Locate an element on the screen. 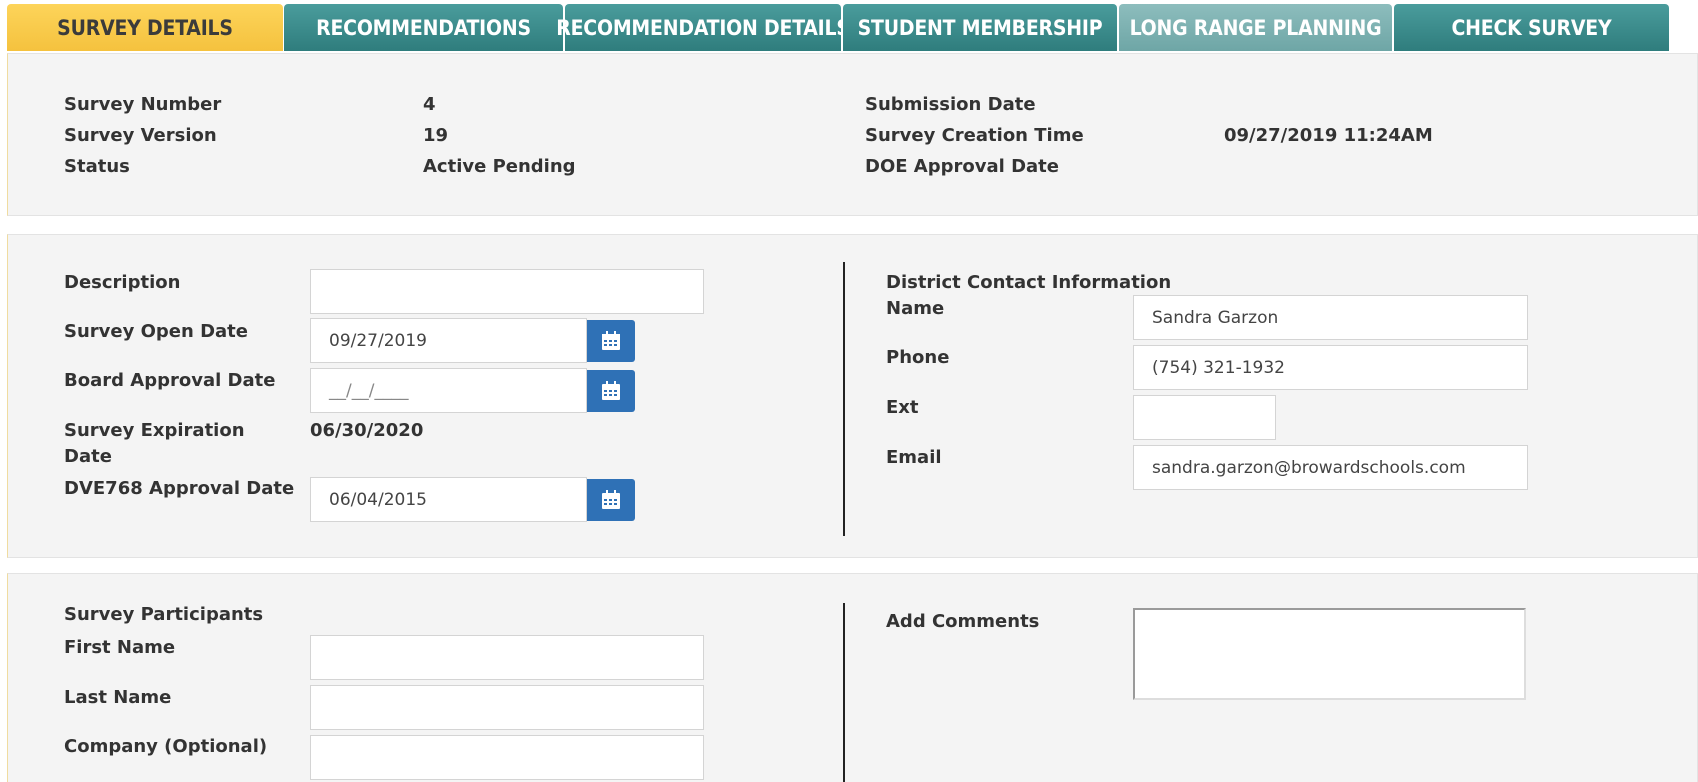 The image size is (1698, 782). contact-ext-input is located at coordinates (1204, 417).